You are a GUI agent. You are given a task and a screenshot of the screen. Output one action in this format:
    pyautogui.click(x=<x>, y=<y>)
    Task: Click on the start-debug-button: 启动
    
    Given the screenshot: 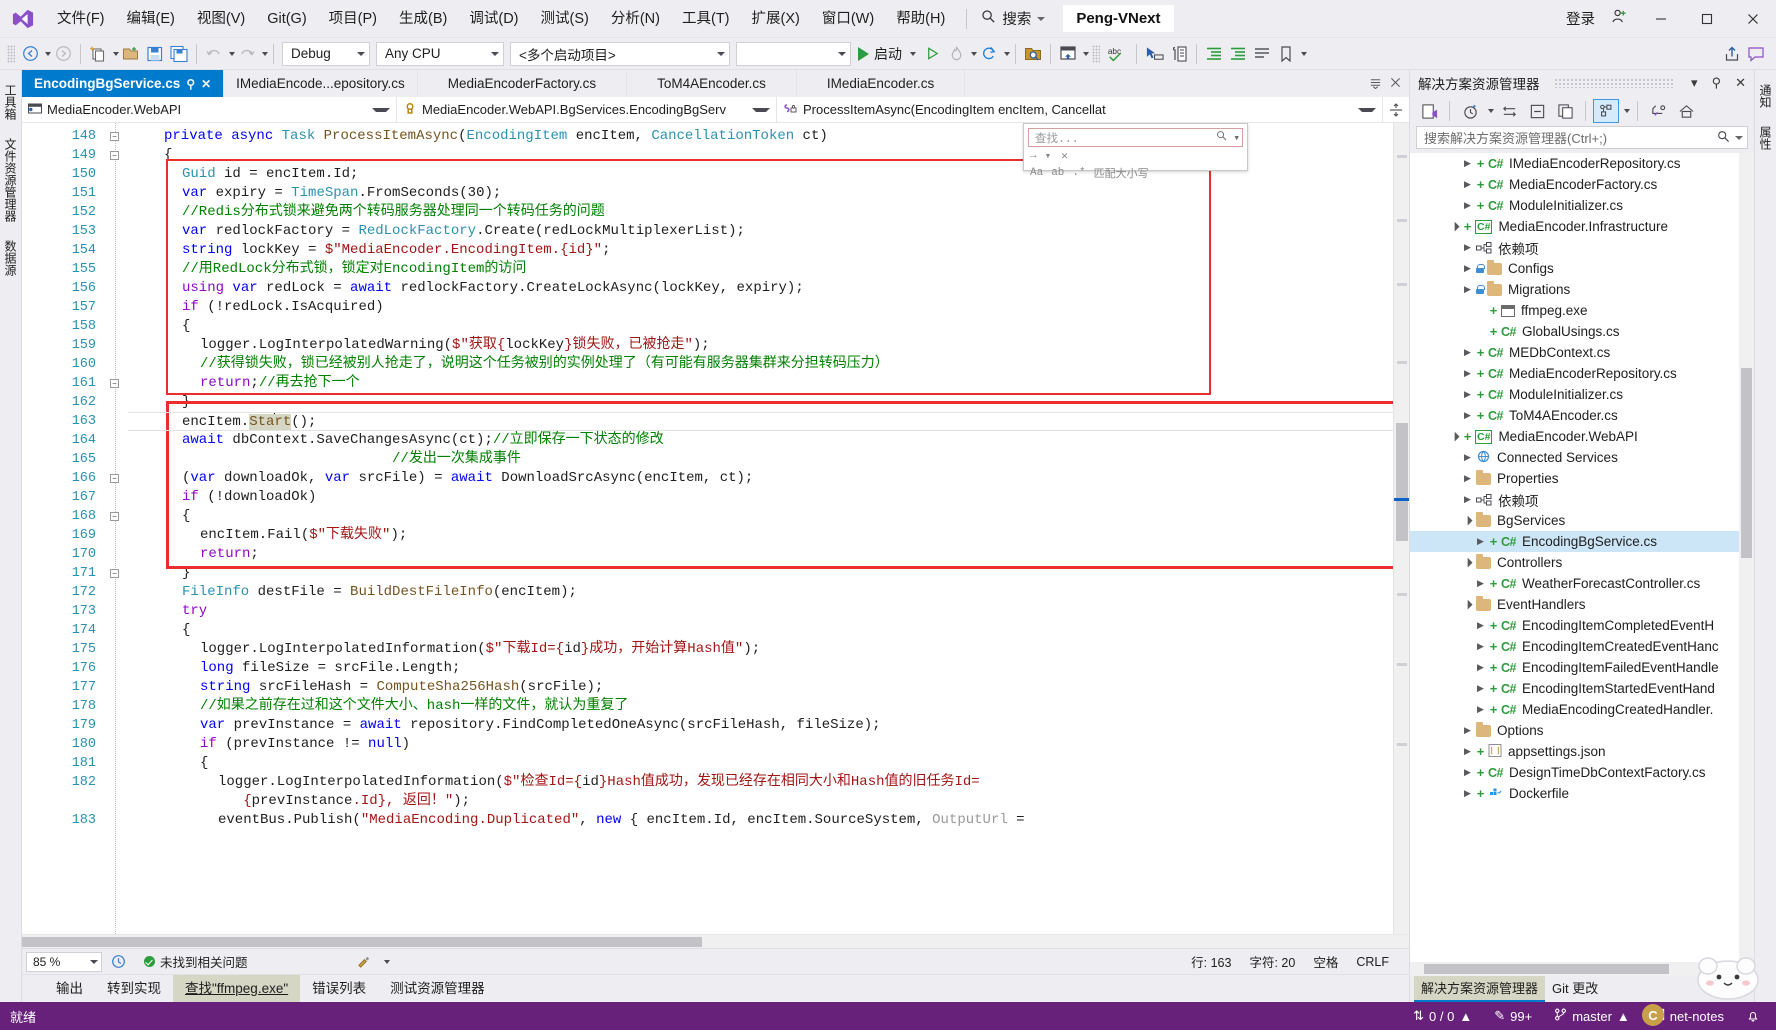 What is the action you would take?
    pyautogui.click(x=887, y=54)
    